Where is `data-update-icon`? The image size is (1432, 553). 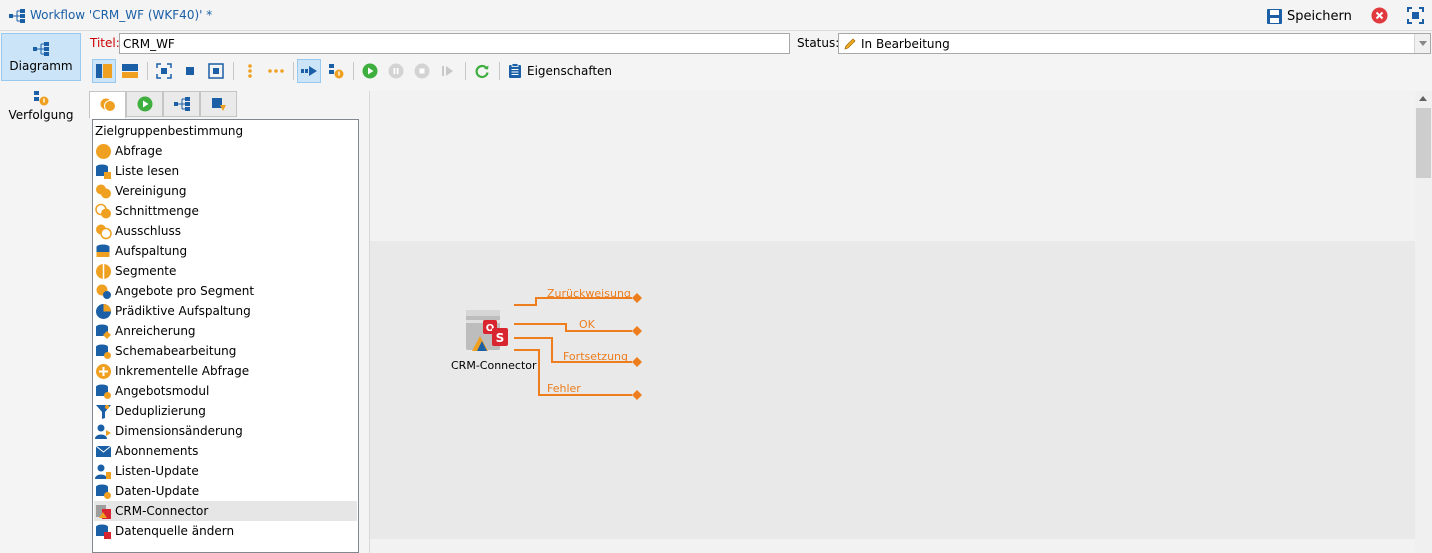 data-update-icon is located at coordinates (103, 491).